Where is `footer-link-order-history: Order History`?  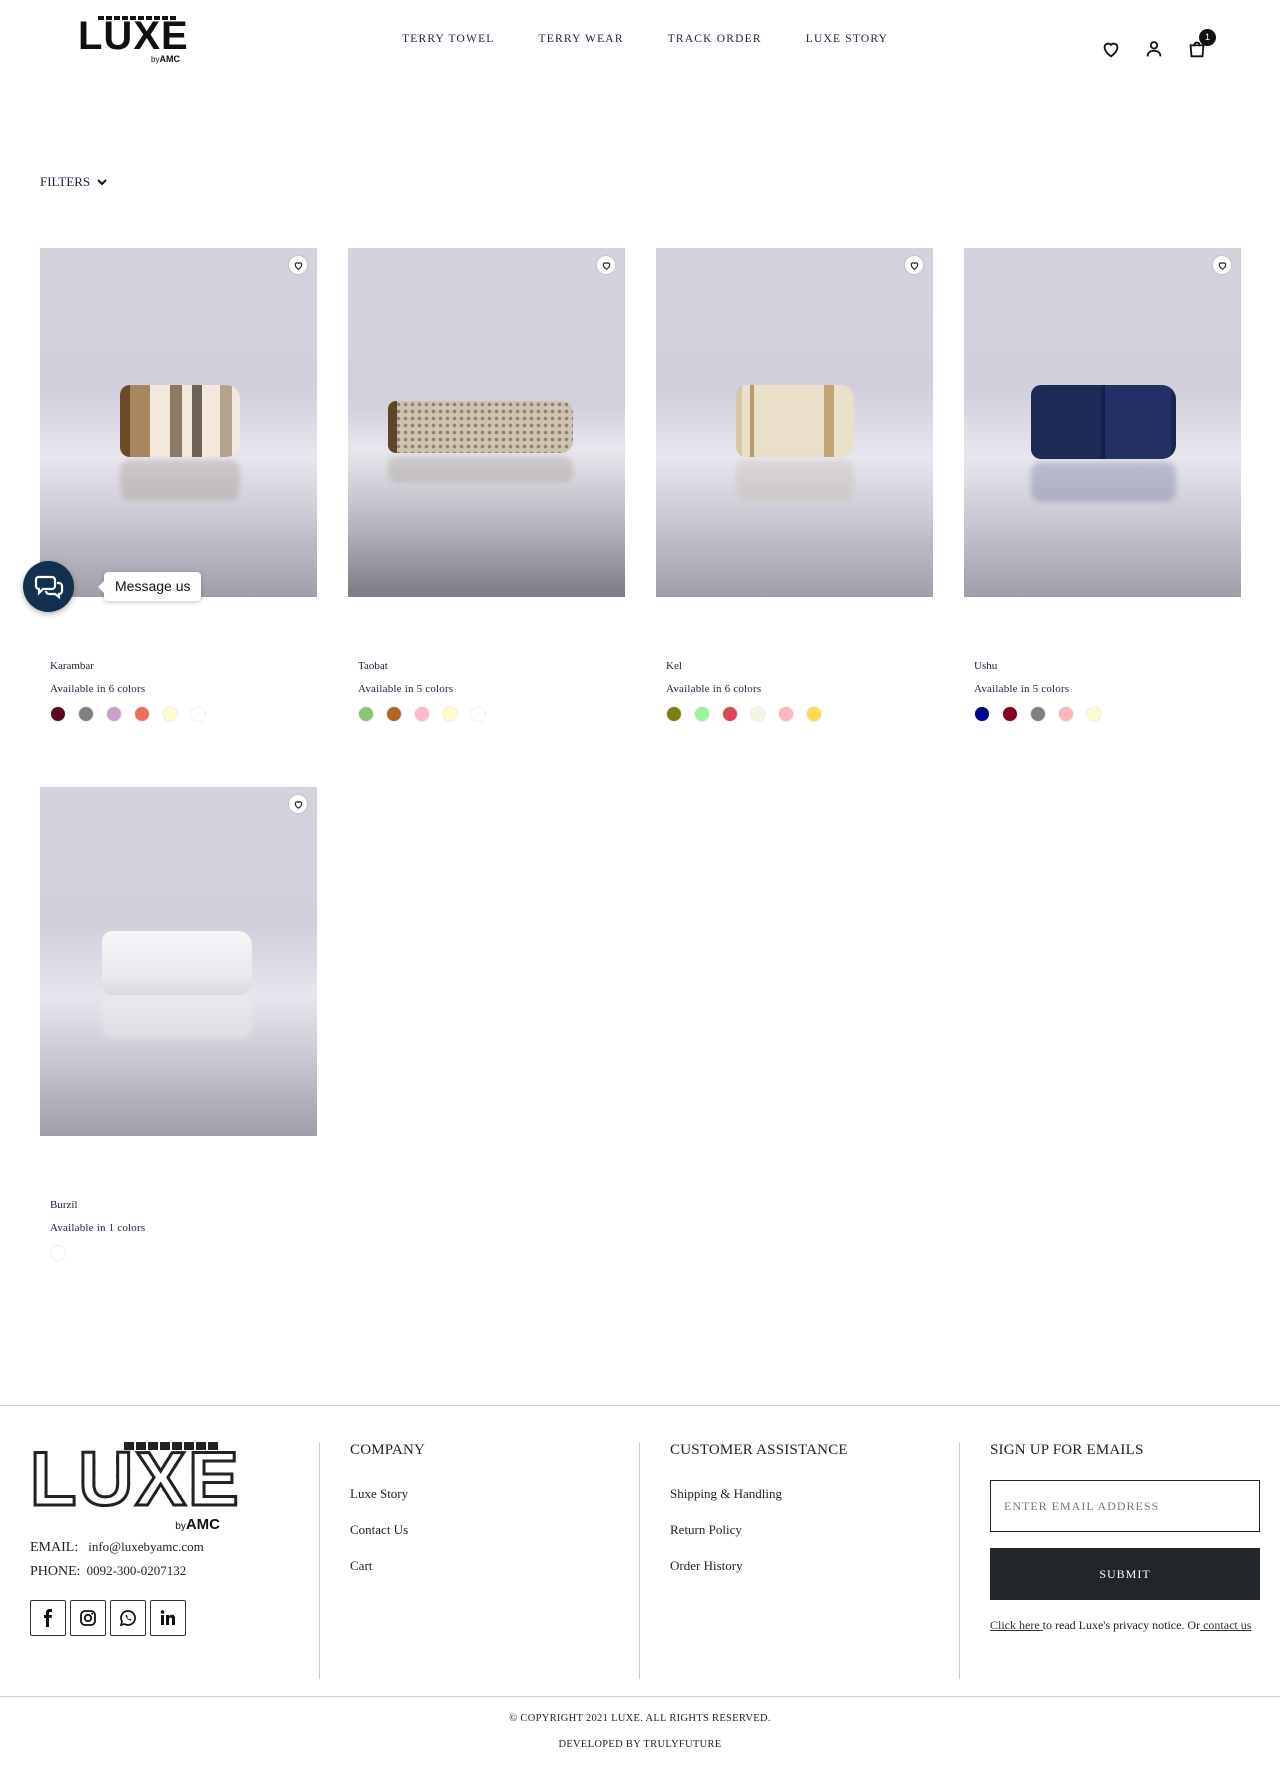
footer-link-order-history: Order History is located at coordinates (759, 1566).